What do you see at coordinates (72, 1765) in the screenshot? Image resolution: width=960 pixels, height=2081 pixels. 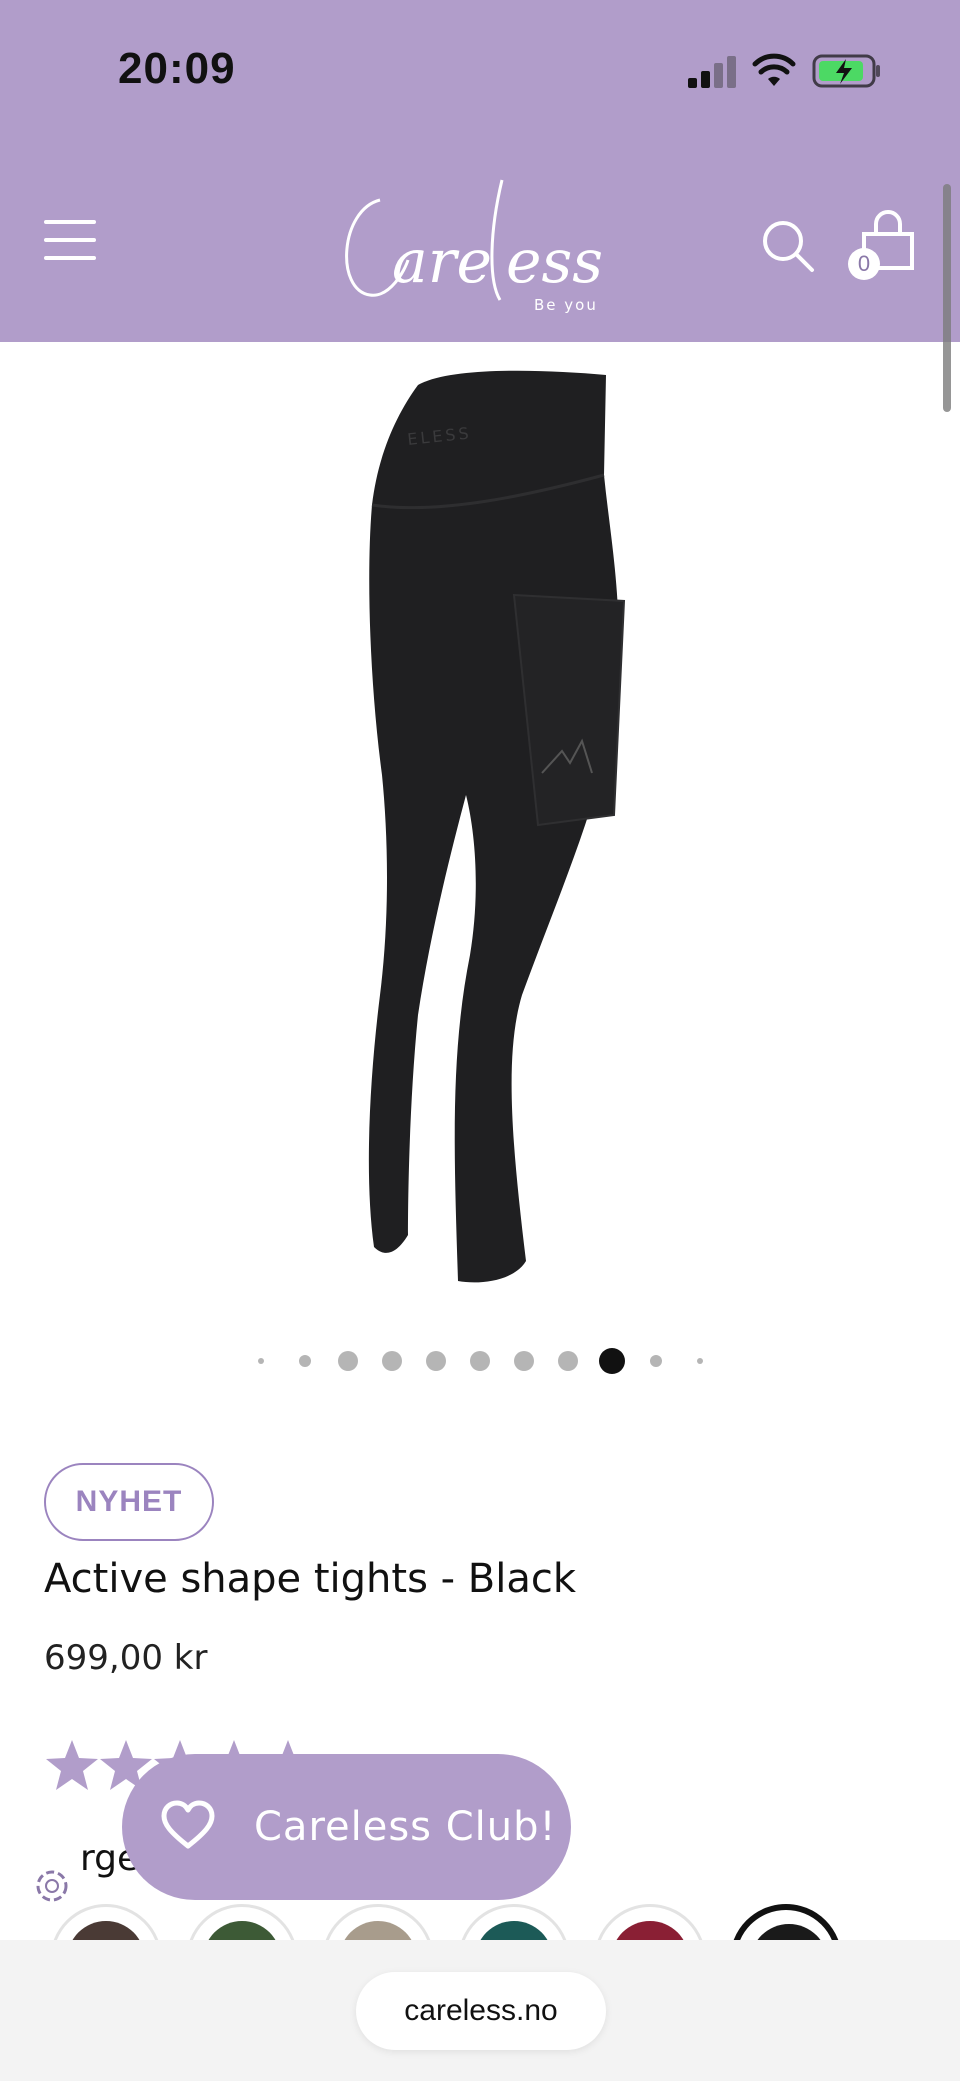 I see `star-icon` at bounding box center [72, 1765].